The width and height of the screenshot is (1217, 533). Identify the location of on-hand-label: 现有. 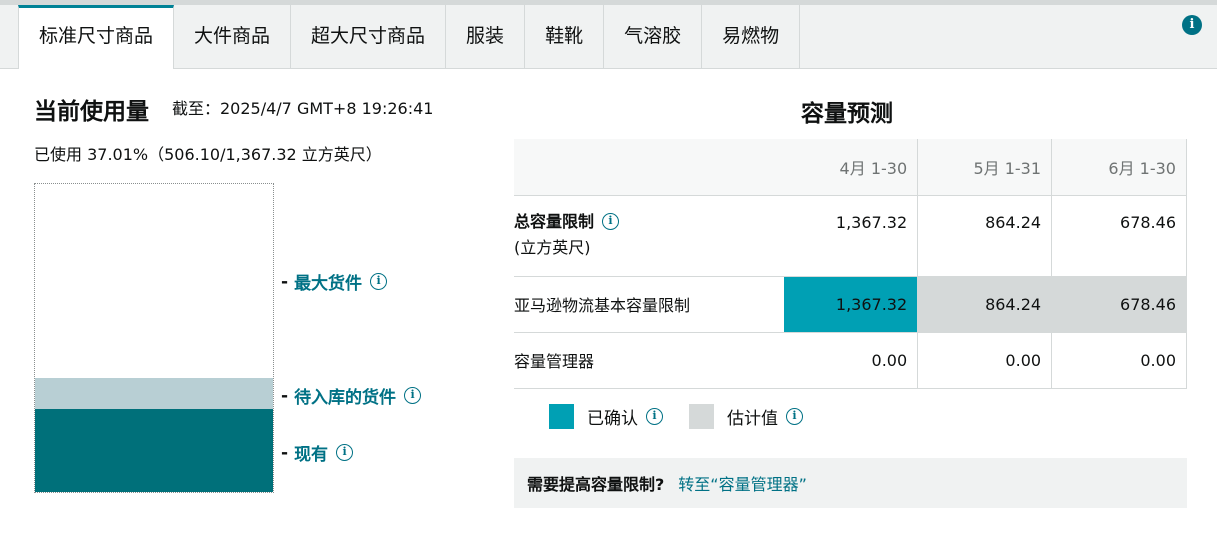
(311, 452).